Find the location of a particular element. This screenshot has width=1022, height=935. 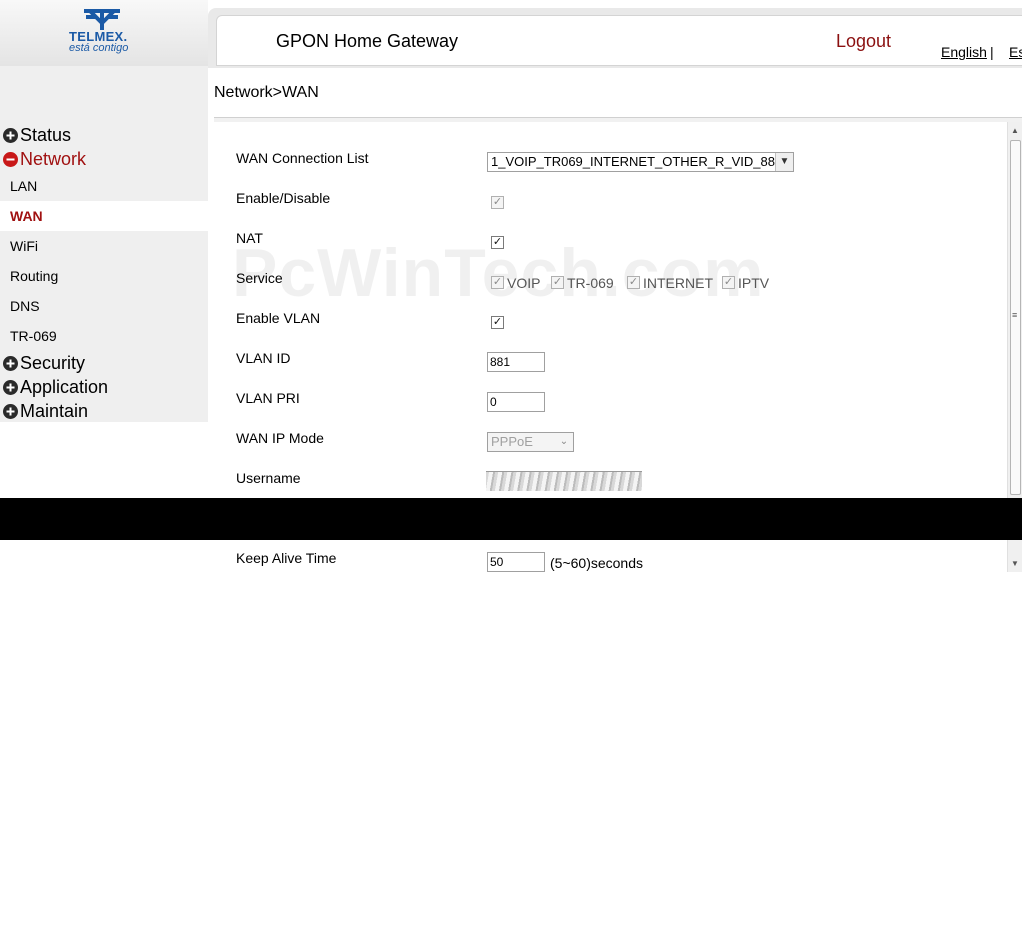

telmex-logo-icon is located at coordinates (102, 19).